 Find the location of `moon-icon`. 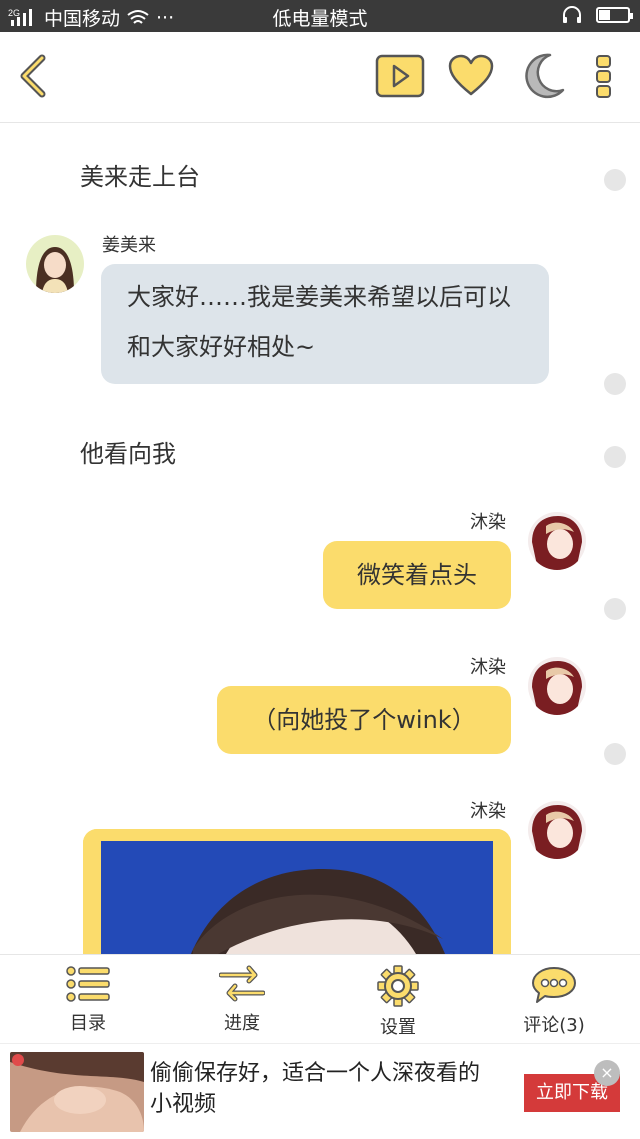

moon-icon is located at coordinates (545, 76).